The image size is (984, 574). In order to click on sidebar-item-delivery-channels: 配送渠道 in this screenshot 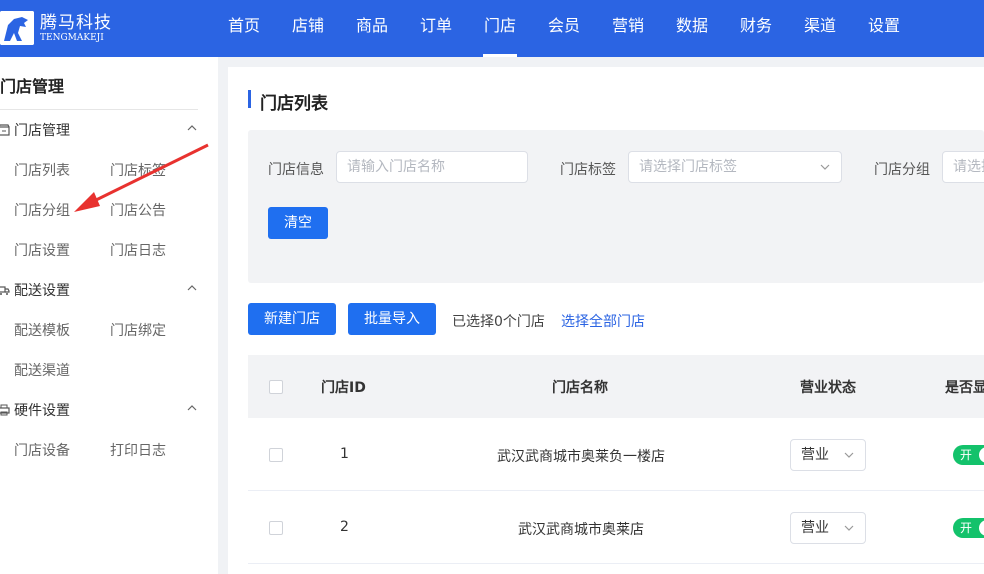, I will do `click(42, 370)`.